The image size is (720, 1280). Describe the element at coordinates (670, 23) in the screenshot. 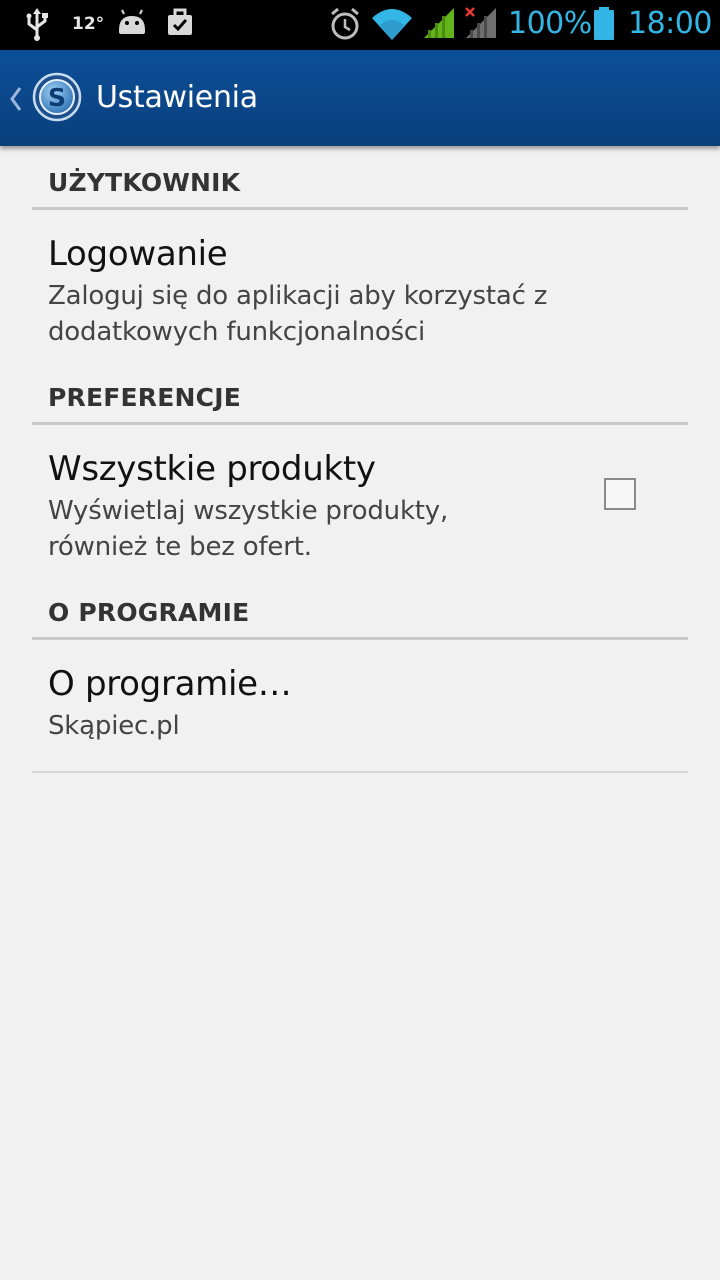

I see `clock-time: 18:00` at that location.